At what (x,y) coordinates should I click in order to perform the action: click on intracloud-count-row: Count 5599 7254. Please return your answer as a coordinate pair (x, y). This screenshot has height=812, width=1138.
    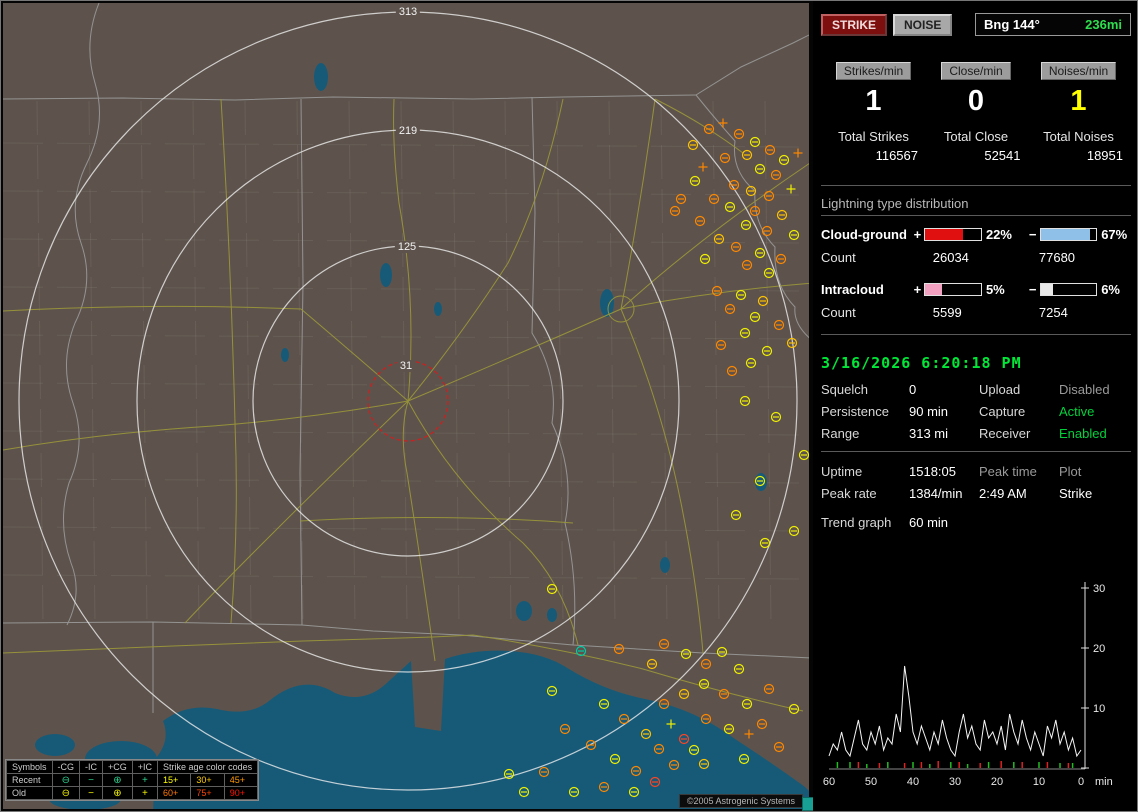
    Looking at the image, I should click on (976, 312).